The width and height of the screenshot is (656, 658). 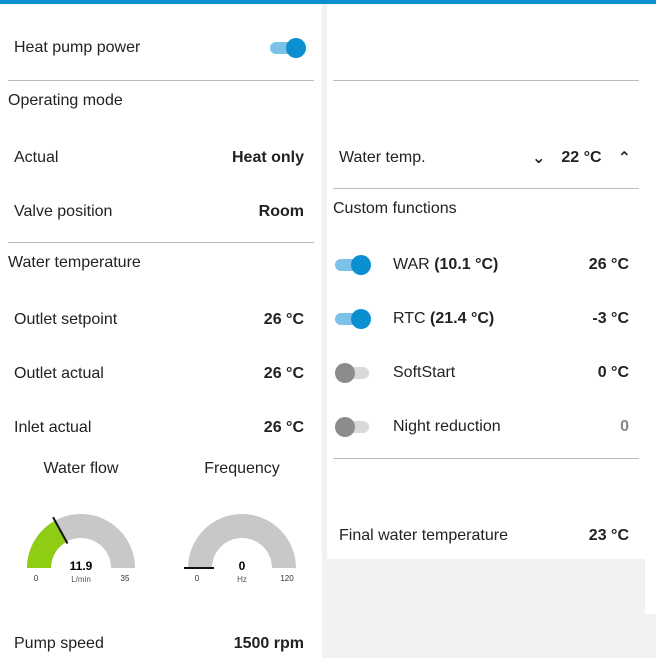 What do you see at coordinates (287, 578) in the screenshot?
I see `frequency-max: 120` at bounding box center [287, 578].